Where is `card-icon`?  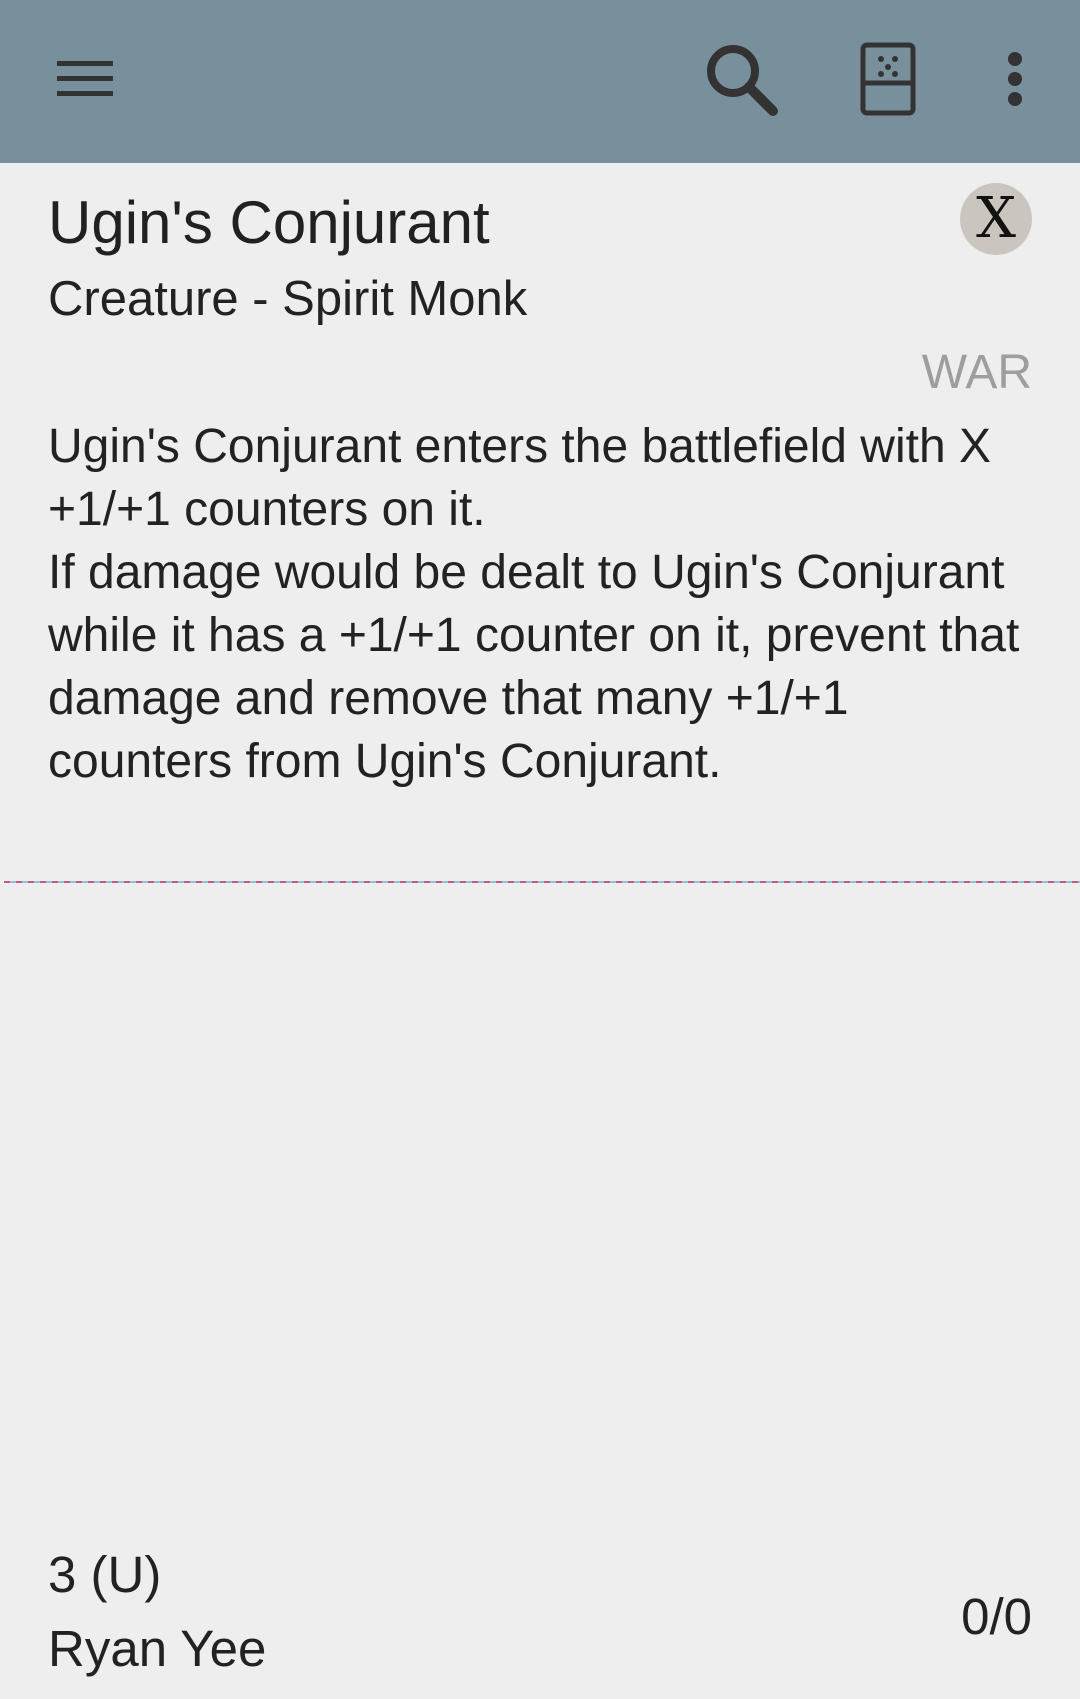 card-icon is located at coordinates (888, 81).